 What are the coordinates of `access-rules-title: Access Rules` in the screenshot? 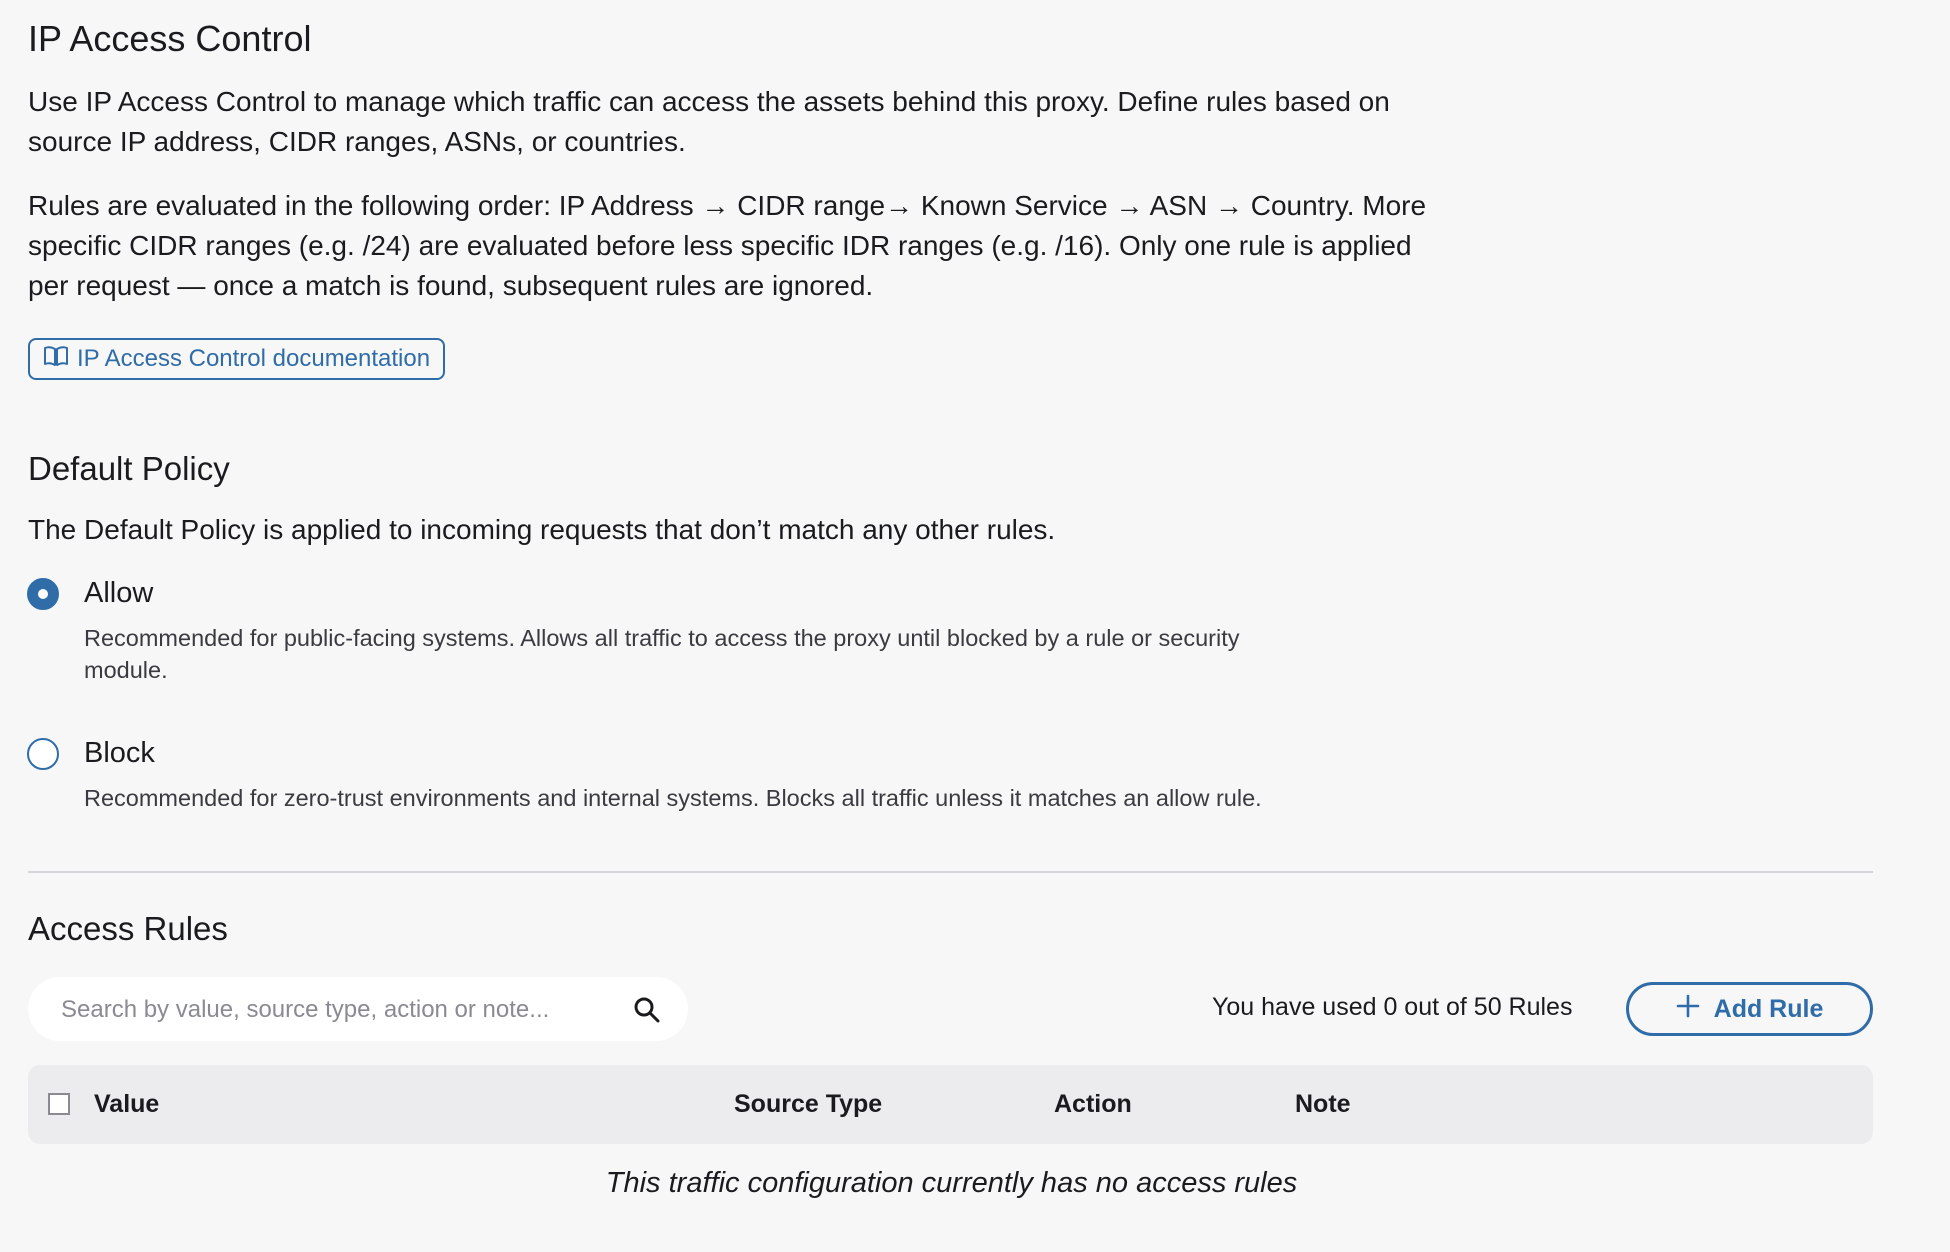 It's located at (128, 928).